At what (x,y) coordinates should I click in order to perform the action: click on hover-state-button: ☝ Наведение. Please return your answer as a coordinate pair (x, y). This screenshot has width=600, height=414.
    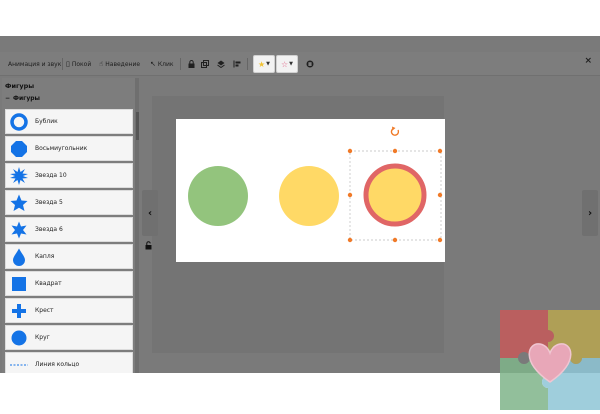
    Looking at the image, I should click on (119, 64).